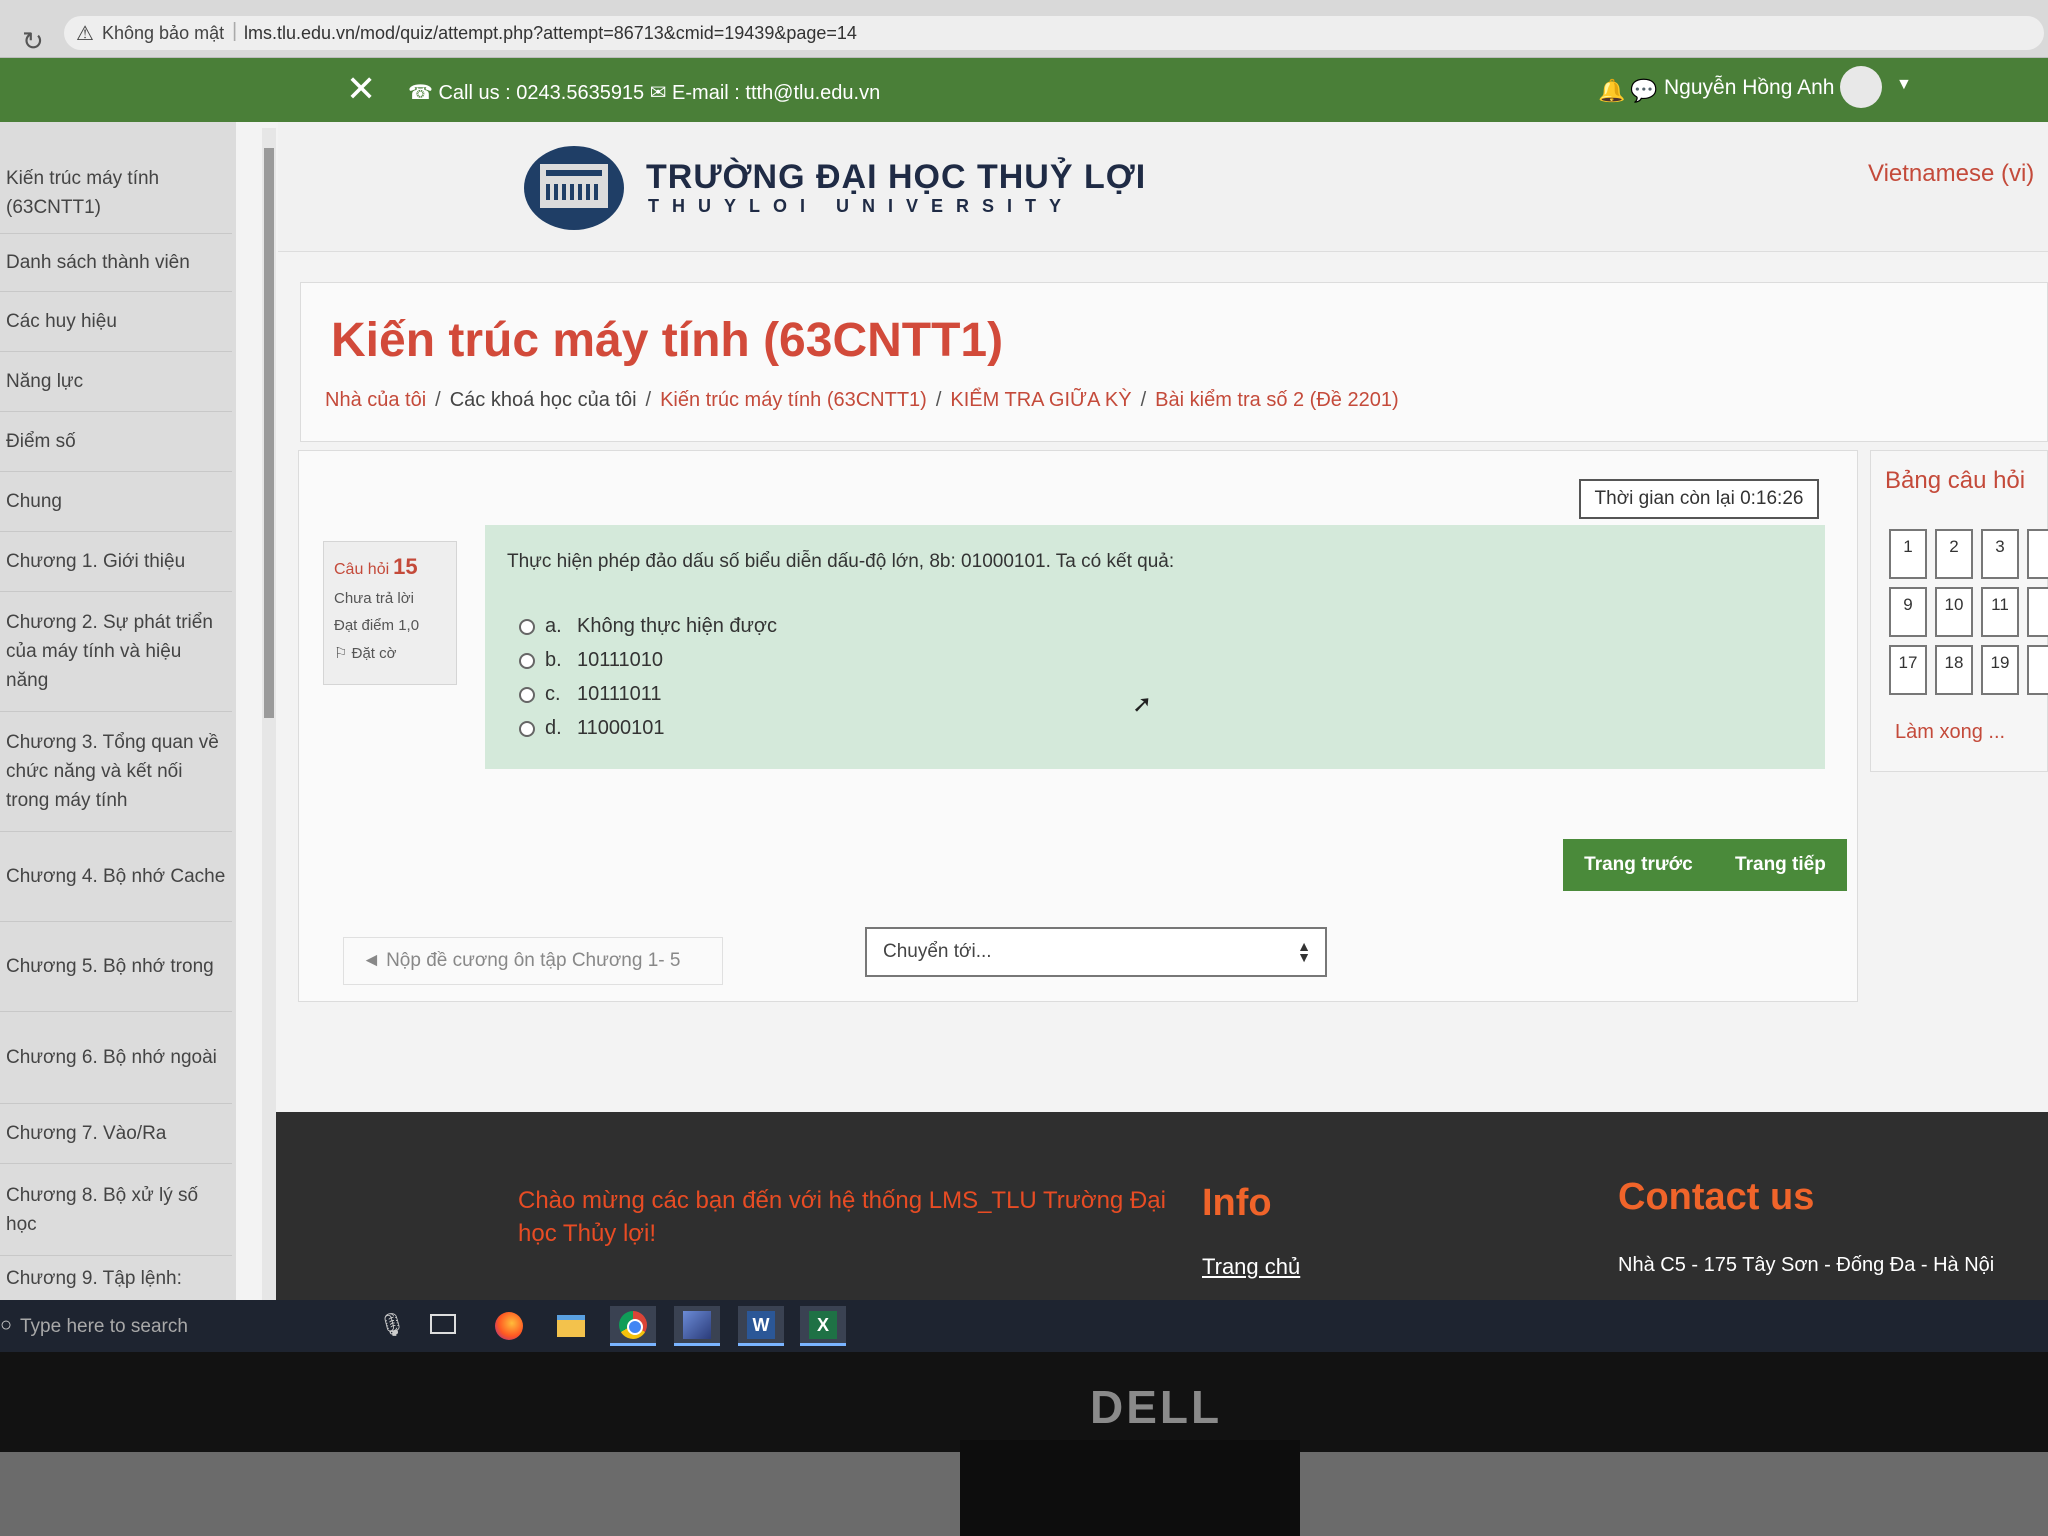  I want to click on answer-option-a: a. Không thực hiện được, so click(648, 626).